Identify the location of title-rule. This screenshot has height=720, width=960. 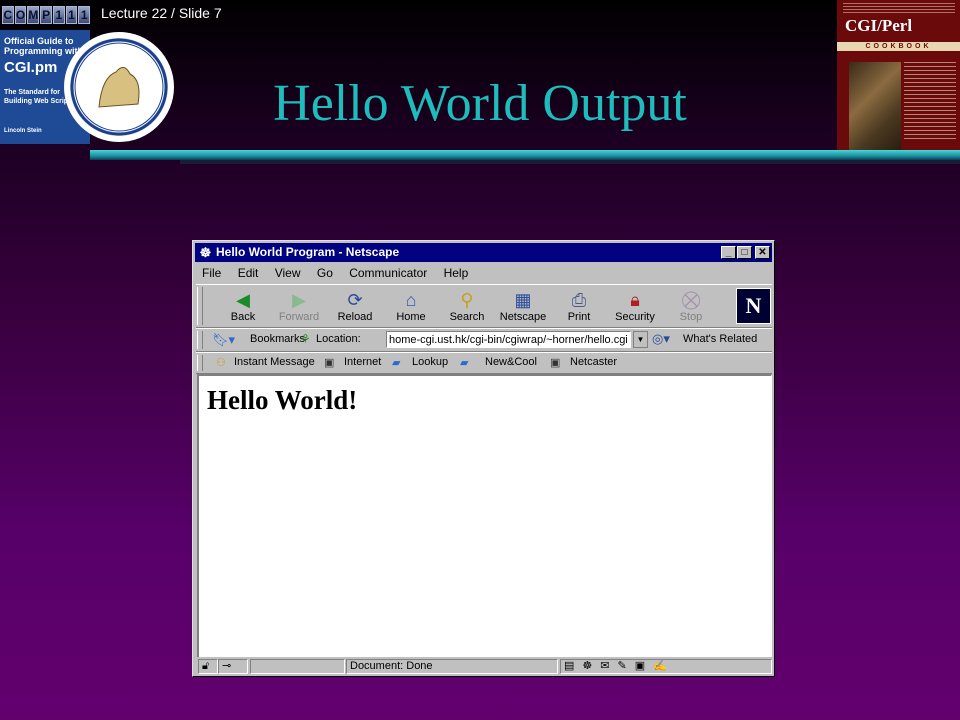
(525, 155).